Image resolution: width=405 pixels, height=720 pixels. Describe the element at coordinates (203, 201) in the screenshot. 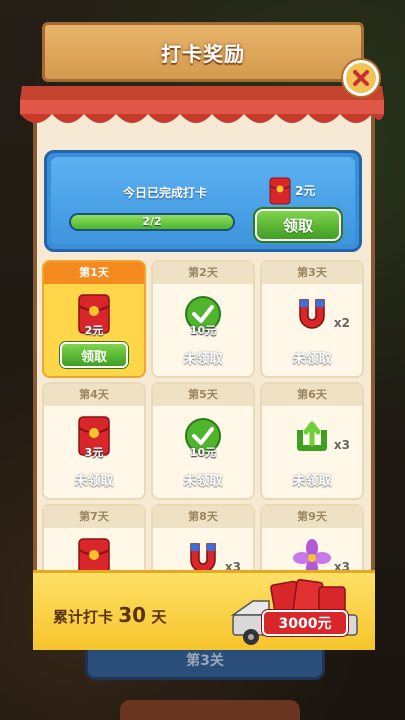

I see `today-checkin-card: 今日已完成打卡 2/2 2元 领取` at that location.